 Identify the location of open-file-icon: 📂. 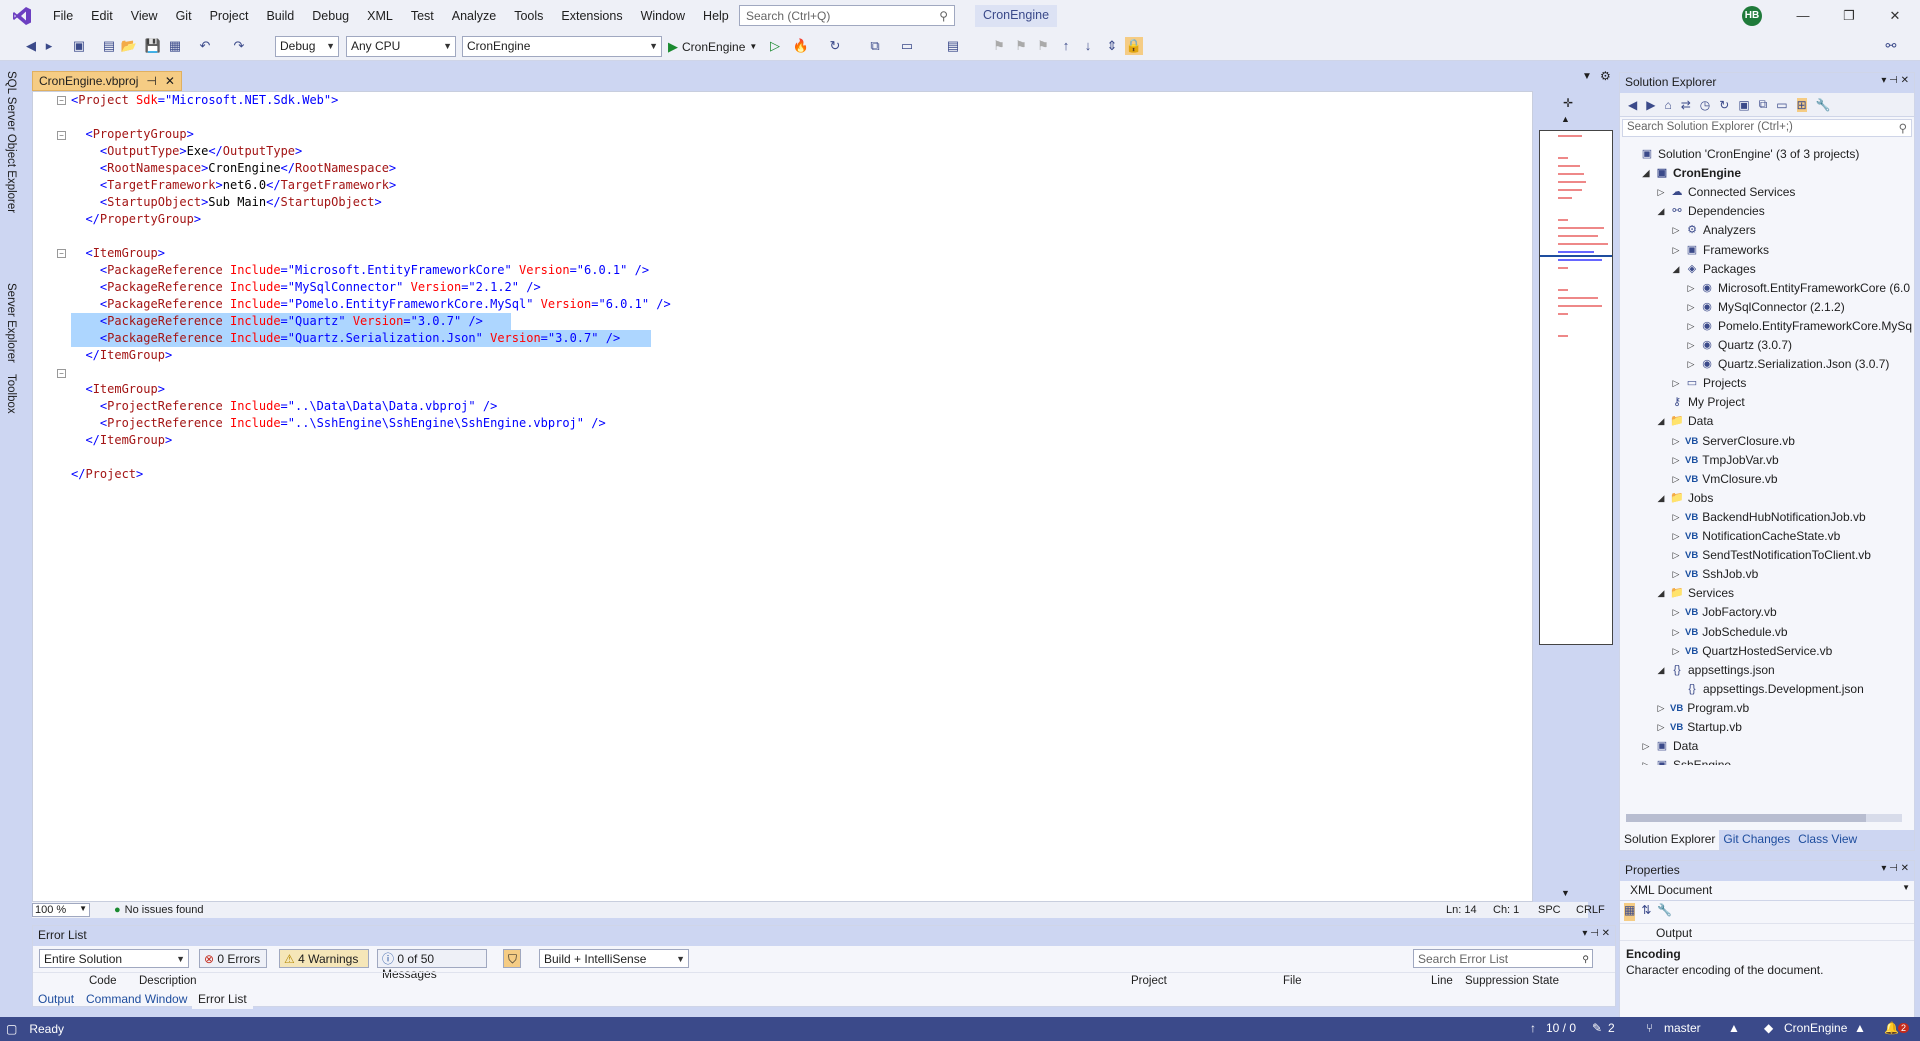
(129, 46).